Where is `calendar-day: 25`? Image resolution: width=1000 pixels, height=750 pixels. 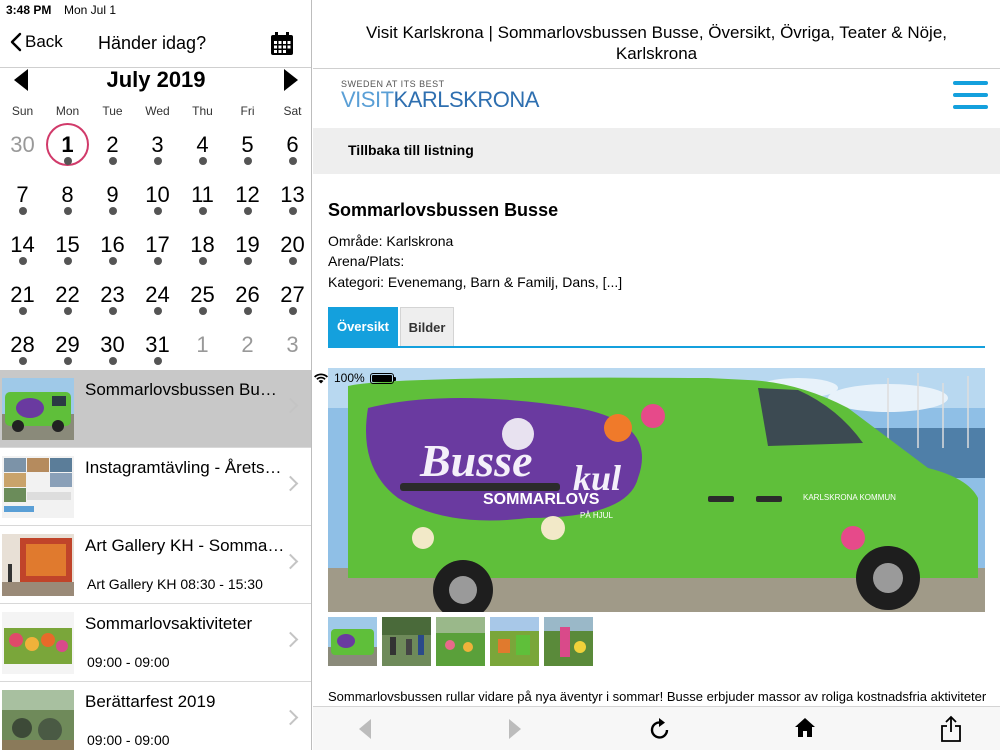 calendar-day: 25 is located at coordinates (202, 295).